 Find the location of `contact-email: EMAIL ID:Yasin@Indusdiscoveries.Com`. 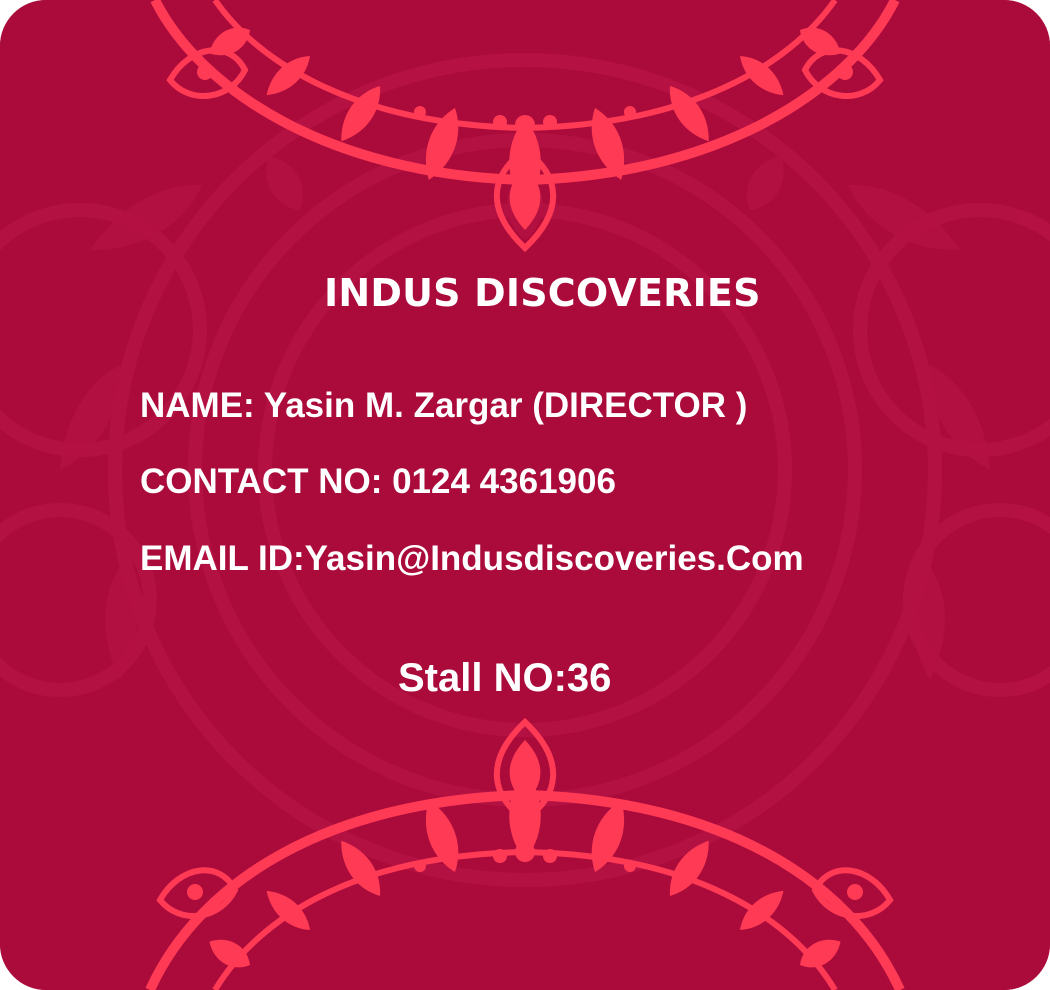

contact-email: EMAIL ID:Yasin@Indusdiscoveries.Com is located at coordinates (472, 558).